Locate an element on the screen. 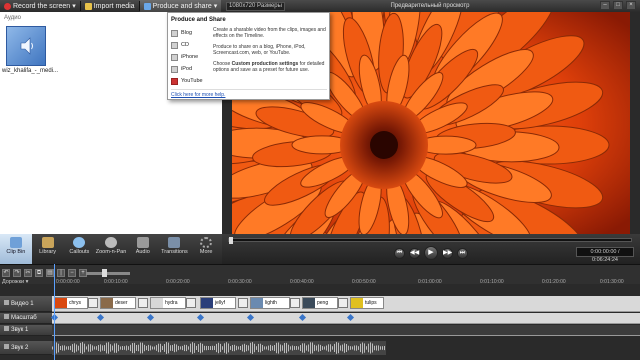 The height and width of the screenshot is (360, 640). timeline-clip: hydra is located at coordinates (168, 303).